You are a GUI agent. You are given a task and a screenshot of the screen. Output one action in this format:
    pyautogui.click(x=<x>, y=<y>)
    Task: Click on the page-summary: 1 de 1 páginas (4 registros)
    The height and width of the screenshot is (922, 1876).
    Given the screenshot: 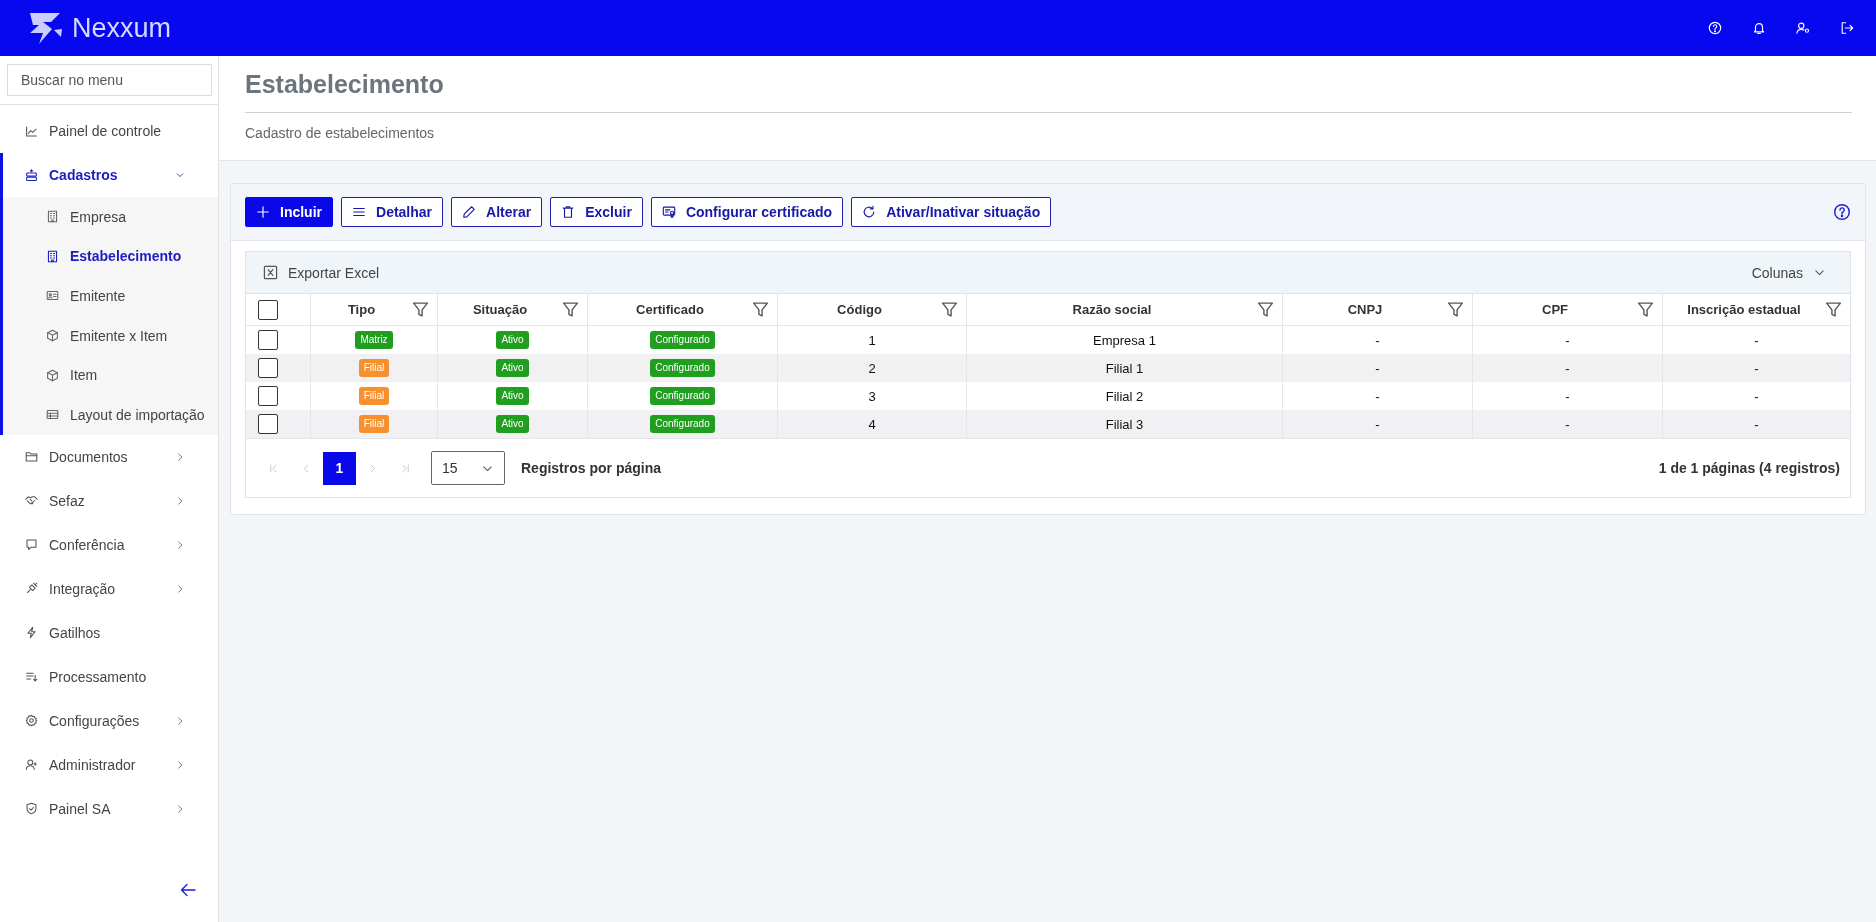 What is the action you would take?
    pyautogui.click(x=1749, y=468)
    